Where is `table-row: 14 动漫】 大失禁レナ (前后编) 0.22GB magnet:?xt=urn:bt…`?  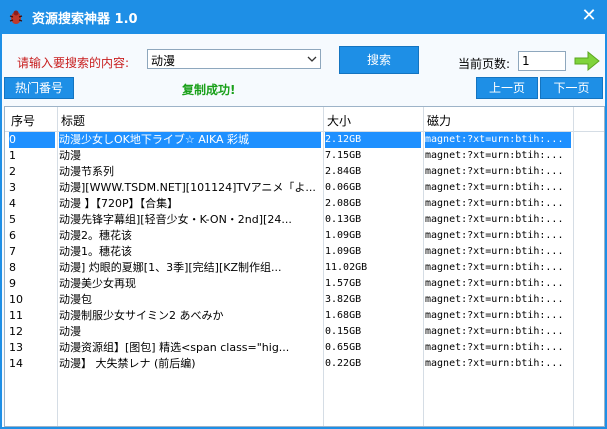 table-row: 14 动漫】 大失禁レナ (前后编) 0.22GB magnet:?xt=urn:bt… is located at coordinates (304, 364).